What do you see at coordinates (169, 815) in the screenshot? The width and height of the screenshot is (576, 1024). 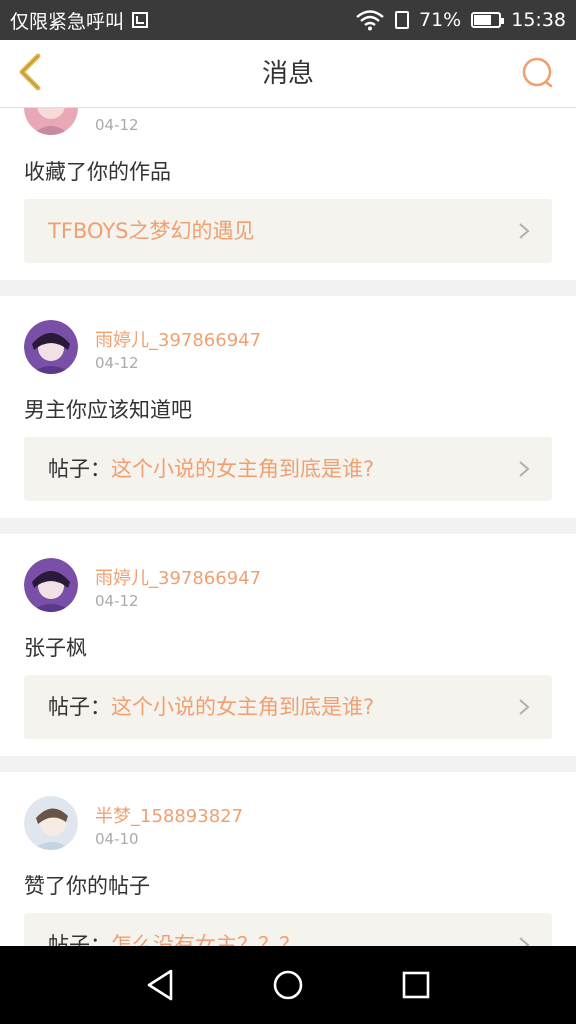 I see `username: 半梦_158893827` at bounding box center [169, 815].